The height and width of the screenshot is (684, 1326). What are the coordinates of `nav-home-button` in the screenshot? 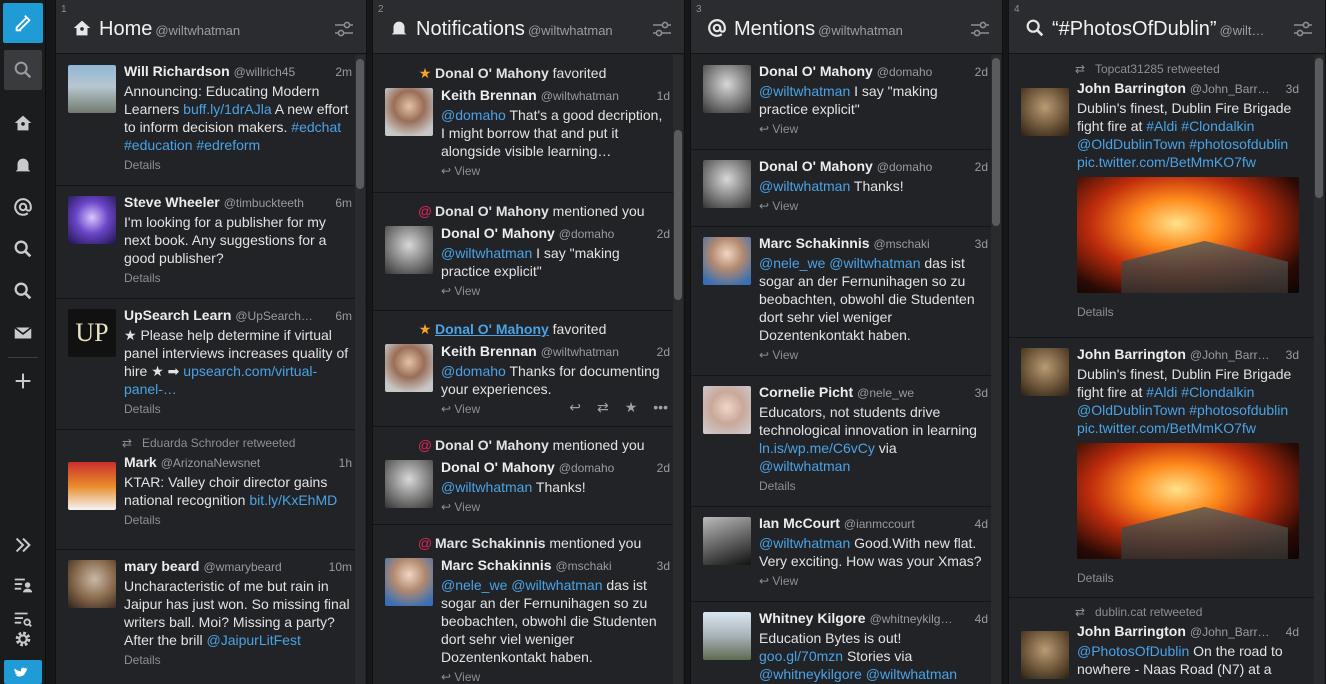 It's located at (23, 123).